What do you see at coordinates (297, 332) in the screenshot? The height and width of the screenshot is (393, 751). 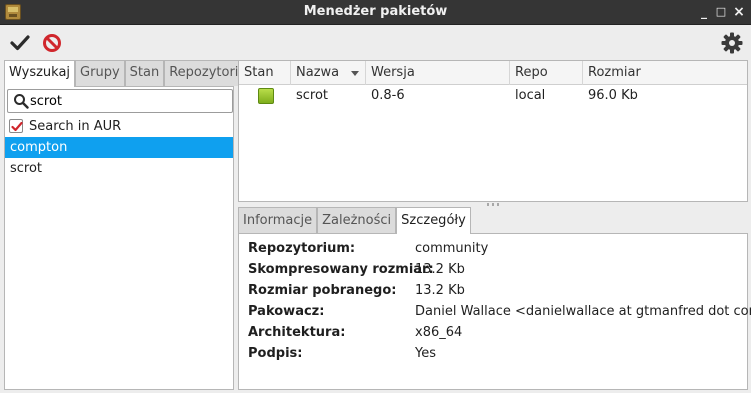 I see `detail-label: Architektura:` at bounding box center [297, 332].